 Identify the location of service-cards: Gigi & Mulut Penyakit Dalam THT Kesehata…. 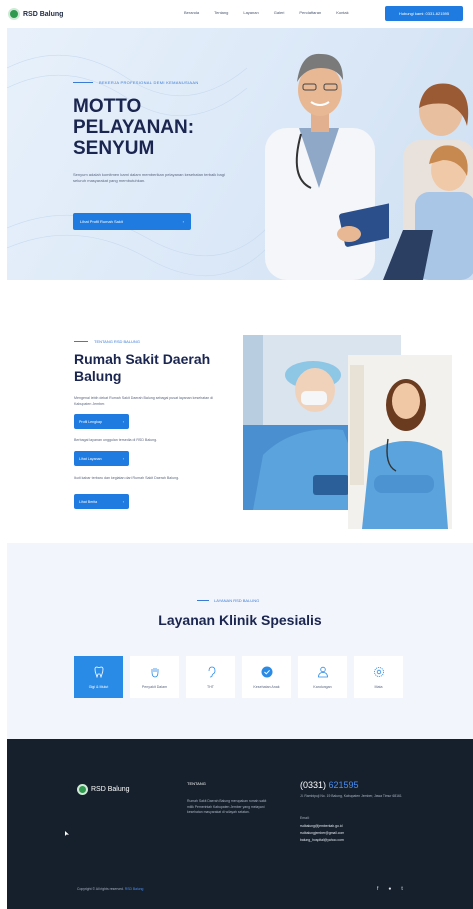
(238, 677).